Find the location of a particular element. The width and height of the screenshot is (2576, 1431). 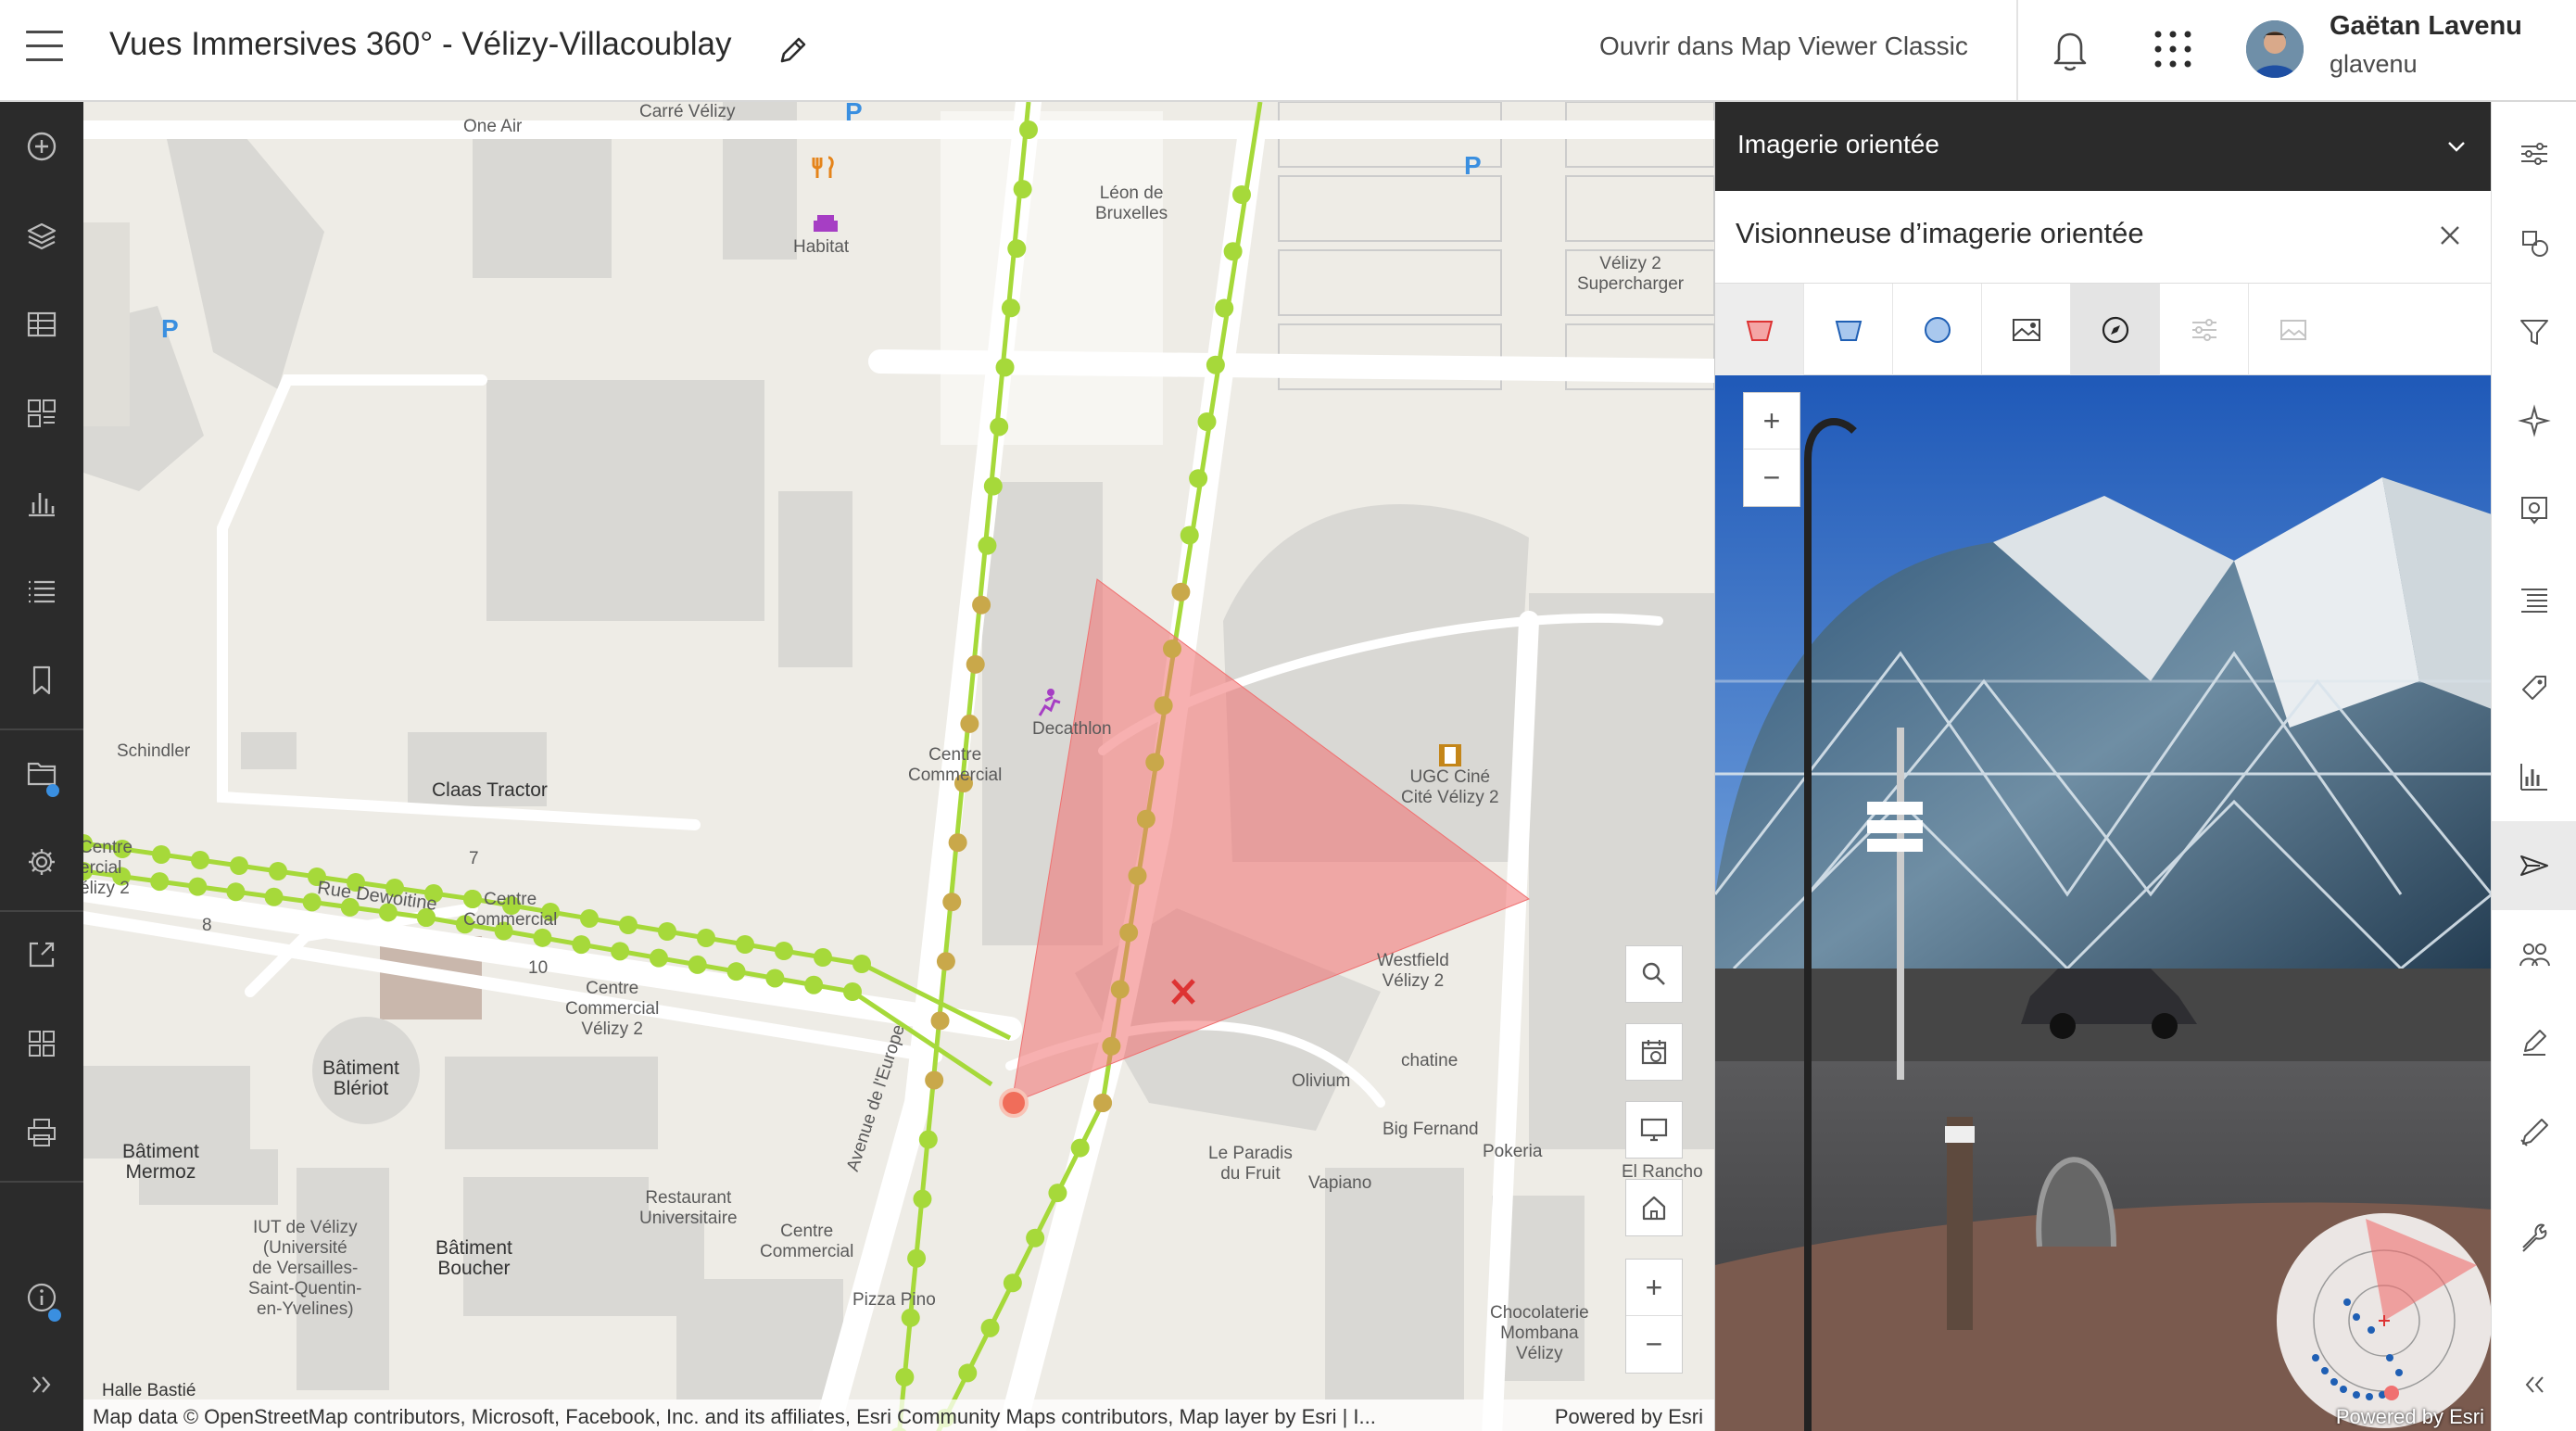

map-properties-button is located at coordinates (41, 773).